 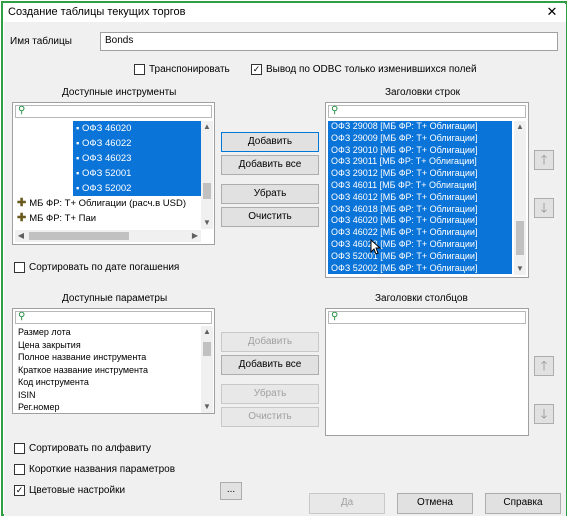 I want to click on list-item: ▪ ОФЗ 46022, so click(x=108, y=143).